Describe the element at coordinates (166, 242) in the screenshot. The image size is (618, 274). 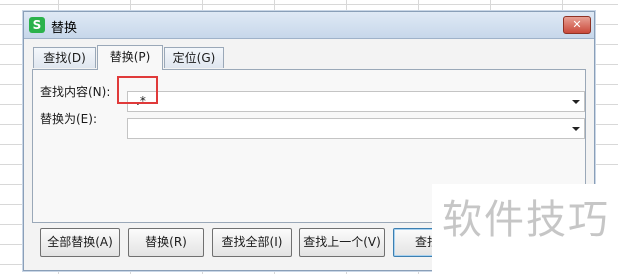
I see `replace-button: 替换(R)` at that location.